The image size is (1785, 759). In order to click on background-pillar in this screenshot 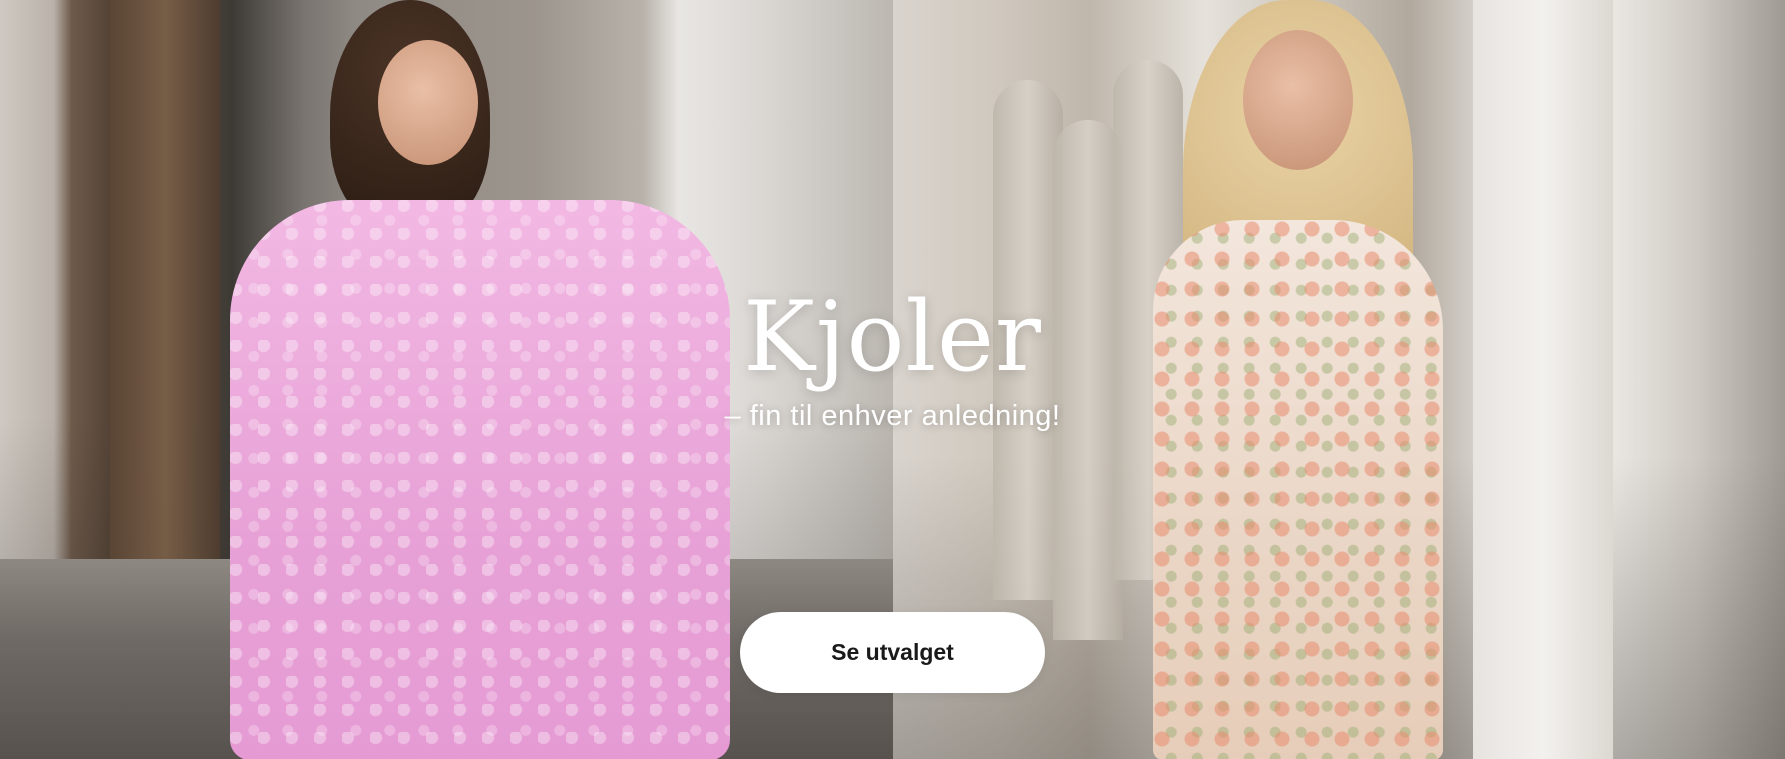, I will do `click(1543, 379)`.